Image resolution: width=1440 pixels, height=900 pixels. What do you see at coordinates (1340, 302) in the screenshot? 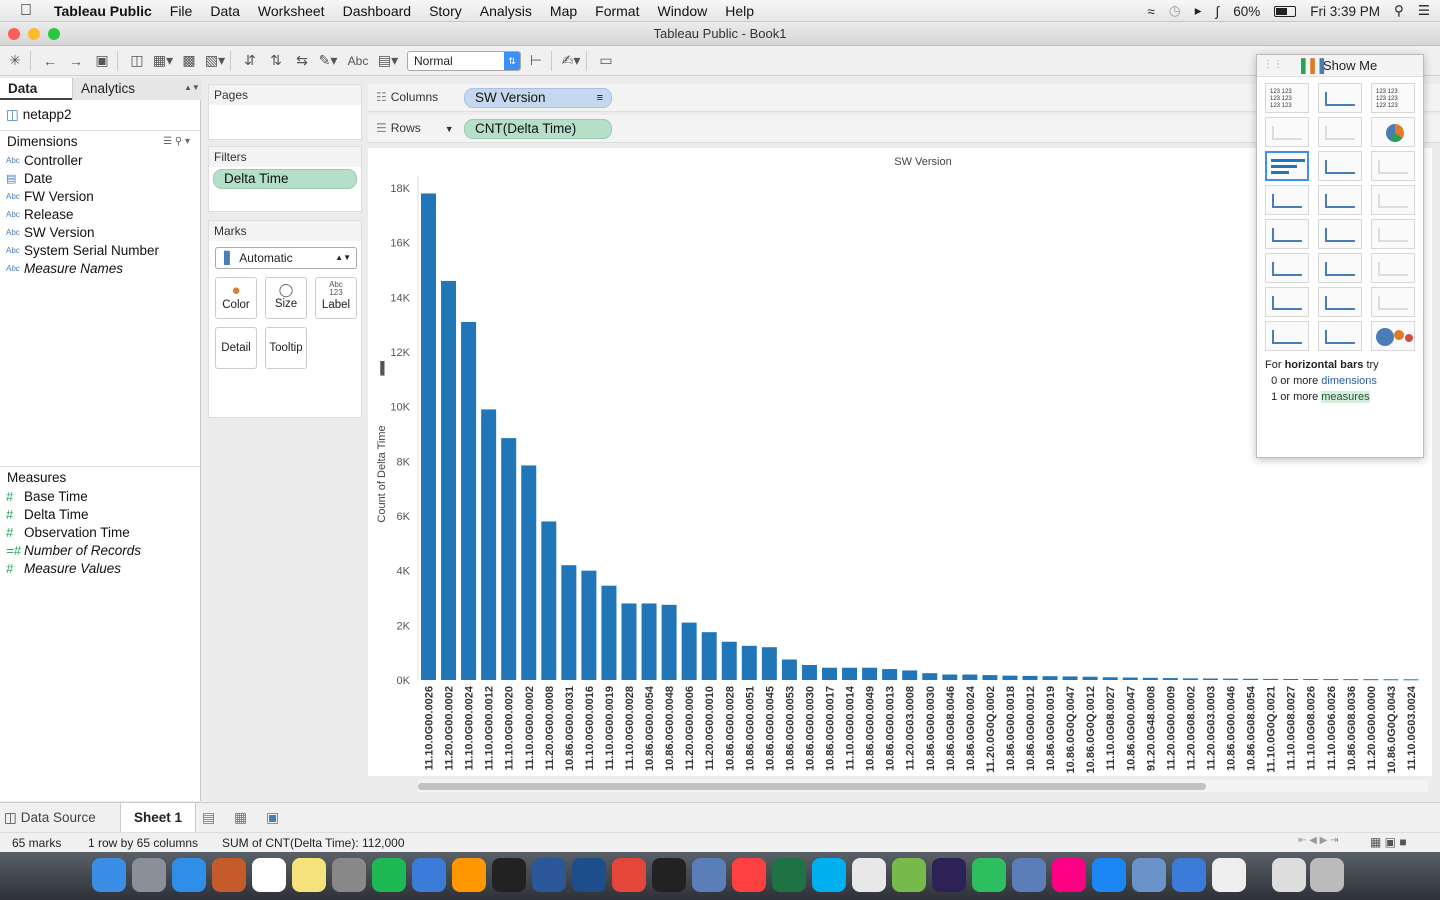
I see `show-me-histogram-icon` at bounding box center [1340, 302].